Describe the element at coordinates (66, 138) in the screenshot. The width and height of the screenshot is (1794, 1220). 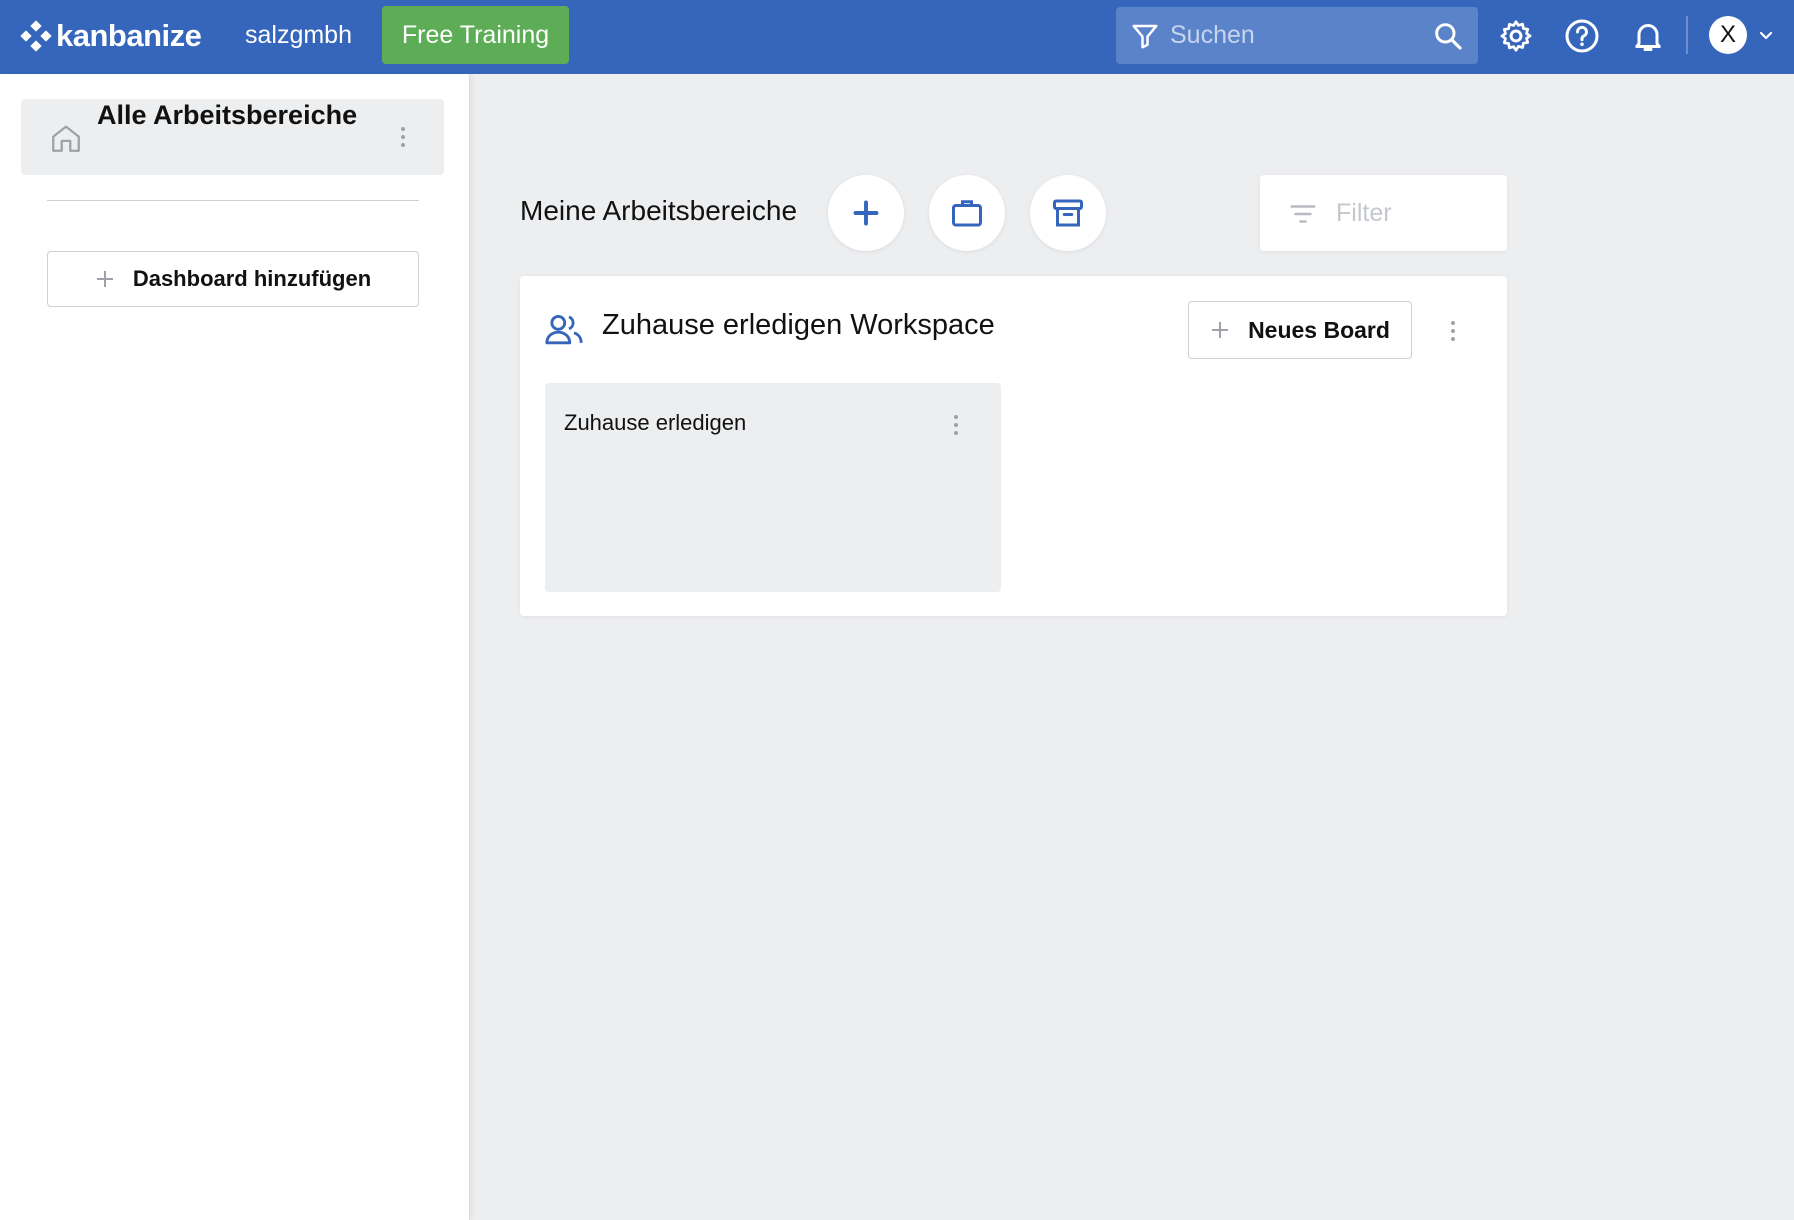
I see `home-icon` at that location.